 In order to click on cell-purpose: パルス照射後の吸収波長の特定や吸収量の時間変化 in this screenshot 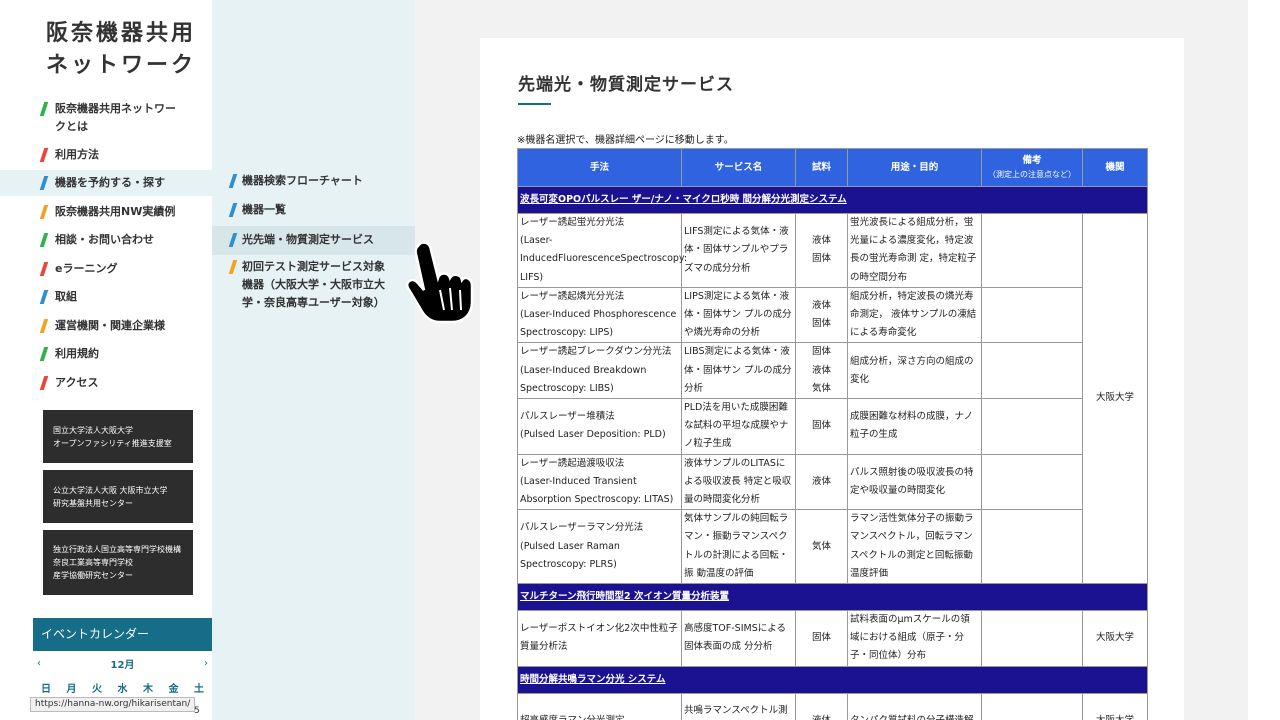, I will do `click(914, 482)`.